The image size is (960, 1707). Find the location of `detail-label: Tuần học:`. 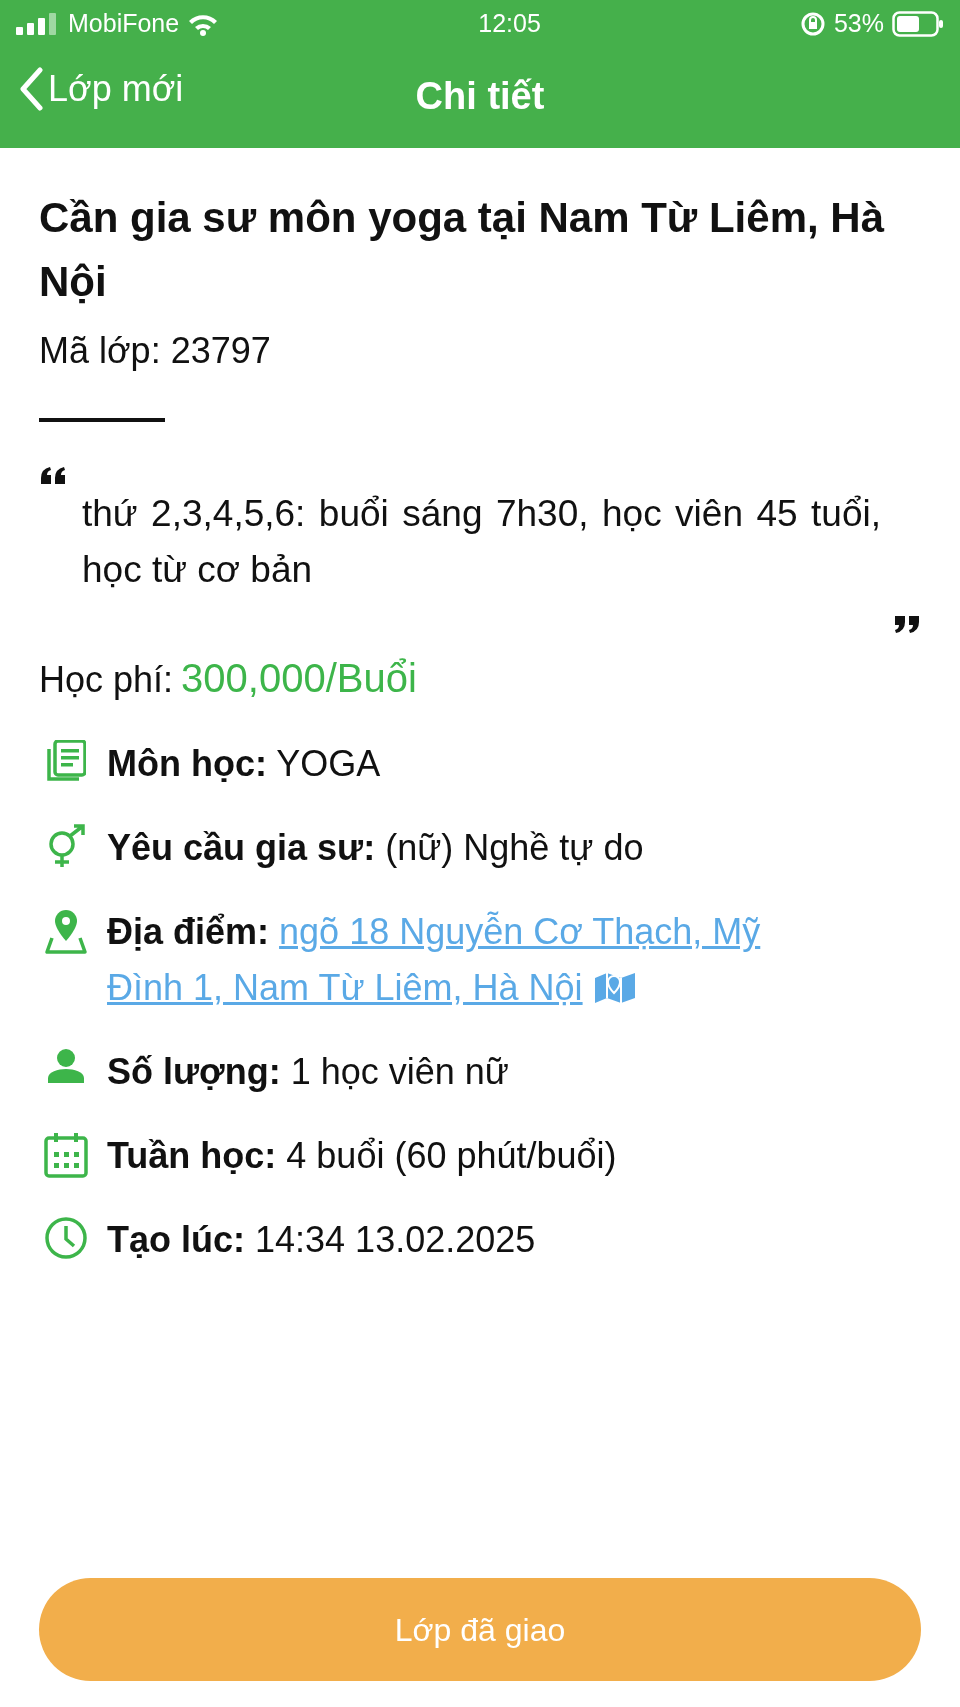

detail-label: Tuần học: is located at coordinates (192, 1155).